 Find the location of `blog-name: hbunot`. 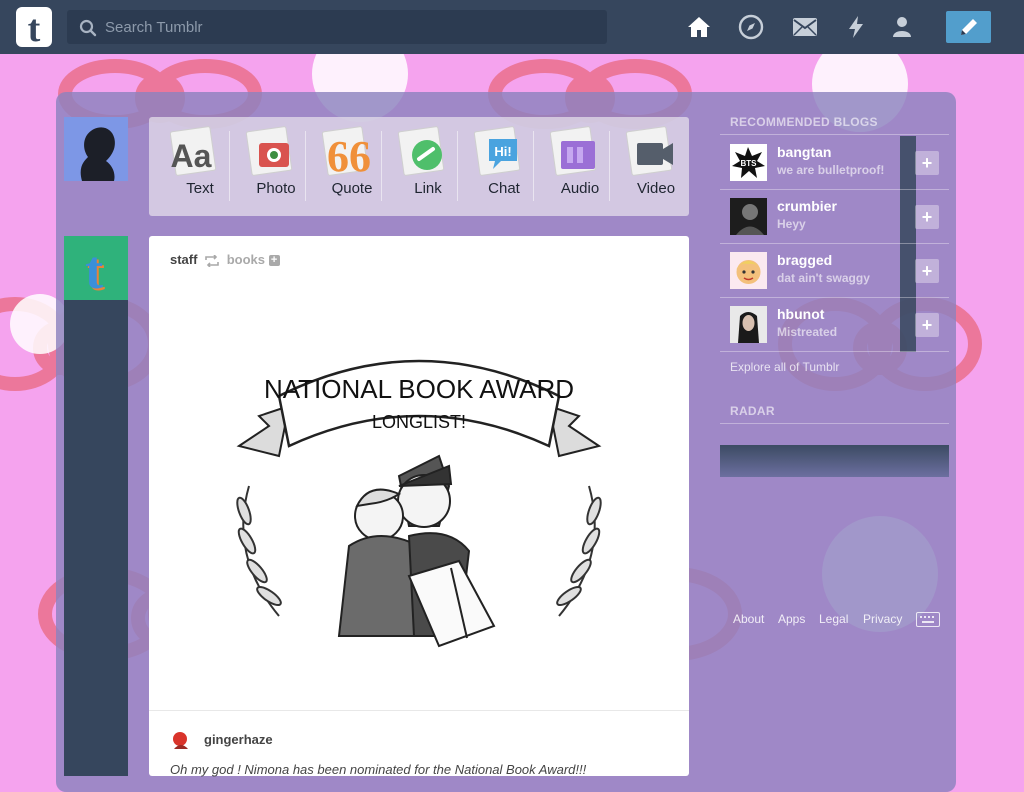

blog-name: hbunot is located at coordinates (801, 314).